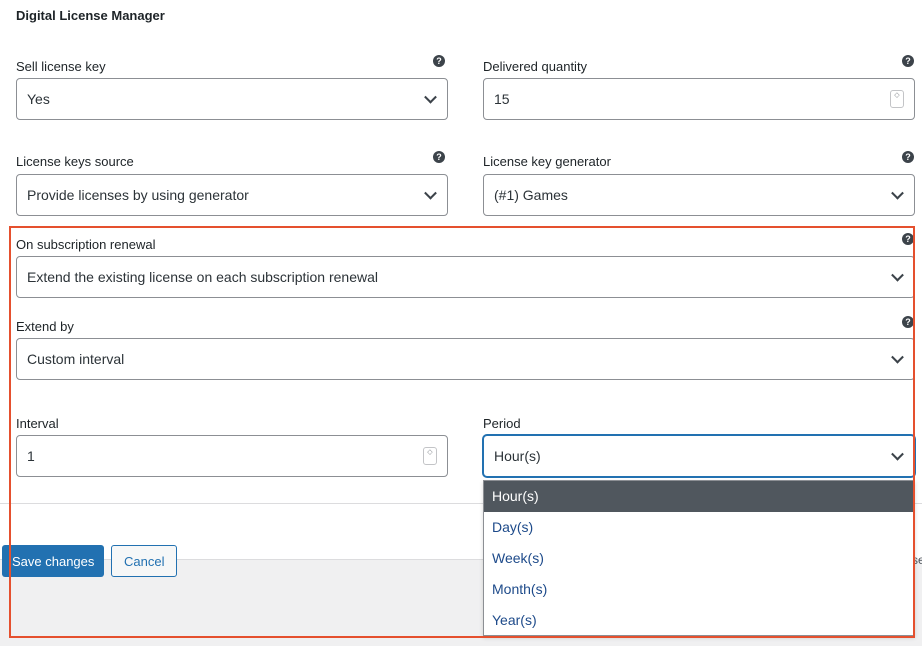 This screenshot has width=922, height=646. What do you see at coordinates (699, 589) in the screenshot?
I see `period-option-months: Month(s)` at bounding box center [699, 589].